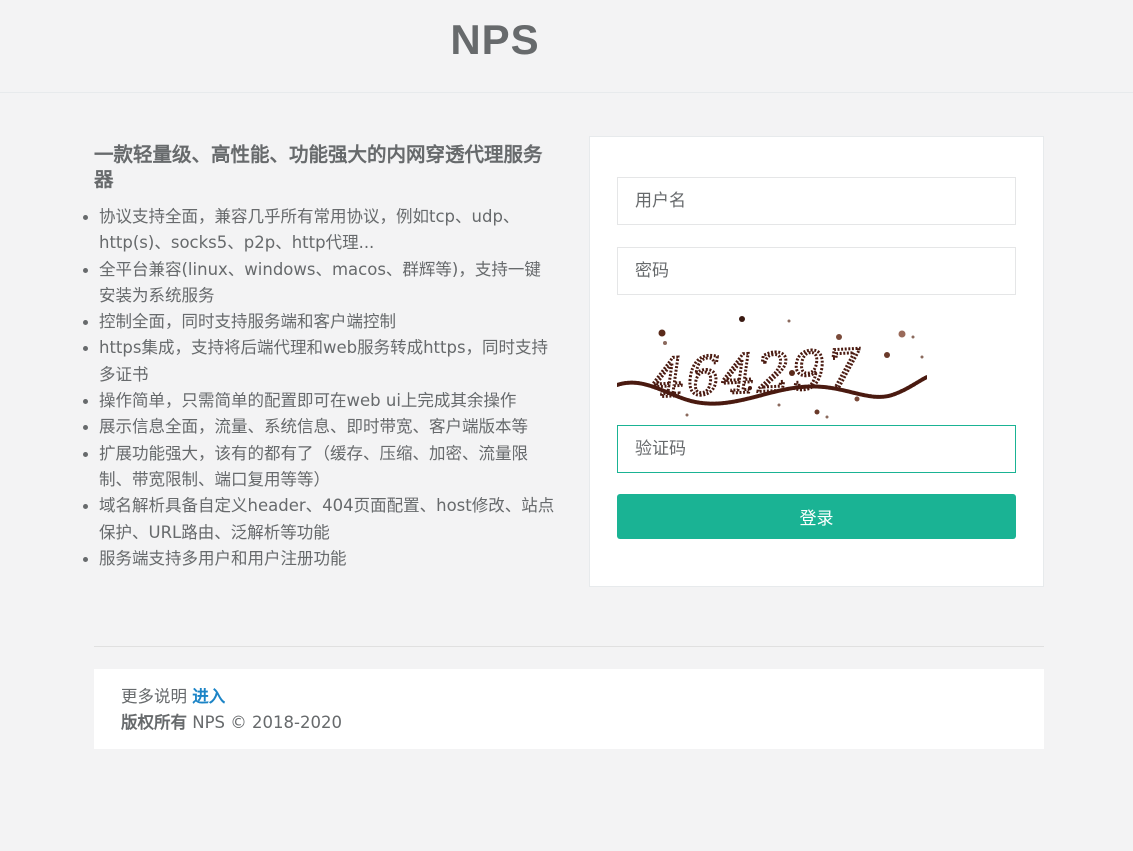 This screenshot has height=851, width=1133. What do you see at coordinates (154, 722) in the screenshot?
I see `copyright-label: 版权所有` at bounding box center [154, 722].